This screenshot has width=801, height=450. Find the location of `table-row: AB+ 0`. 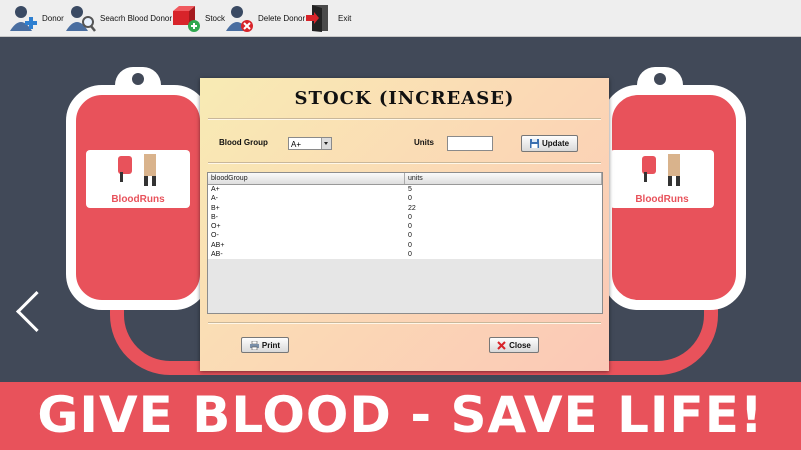

table-row: AB+ 0 is located at coordinates (405, 245).